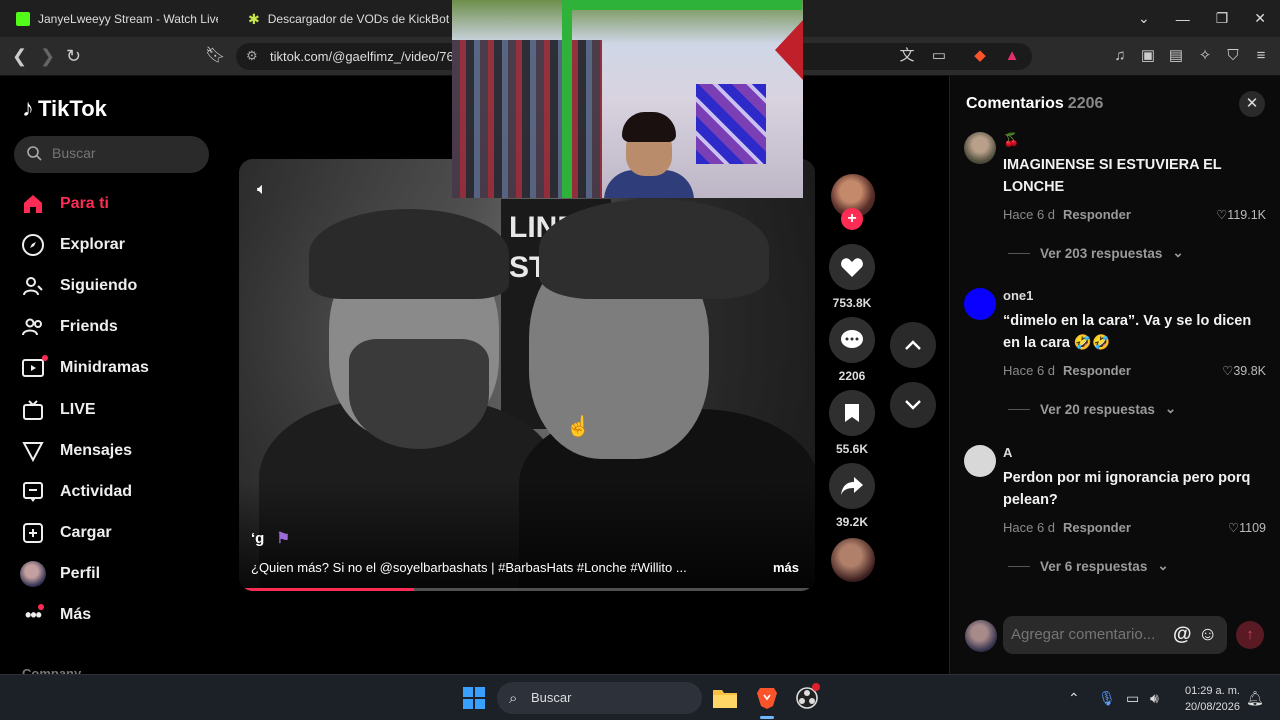  What do you see at coordinates (852, 413) in the screenshot?
I see `bookmark-icon` at bounding box center [852, 413].